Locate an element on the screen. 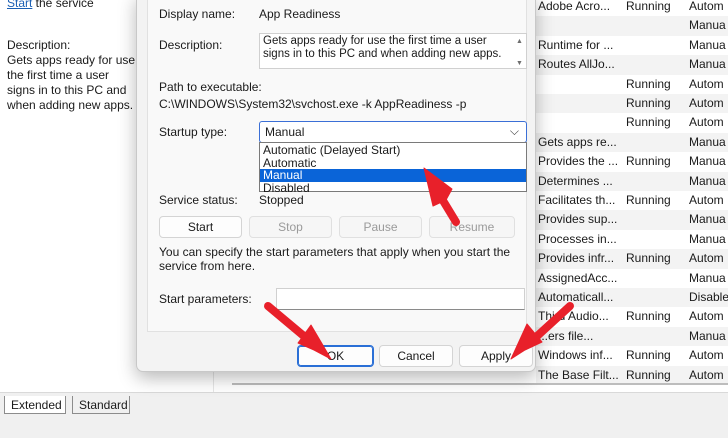  path-label: Path to executable: is located at coordinates (210, 87).